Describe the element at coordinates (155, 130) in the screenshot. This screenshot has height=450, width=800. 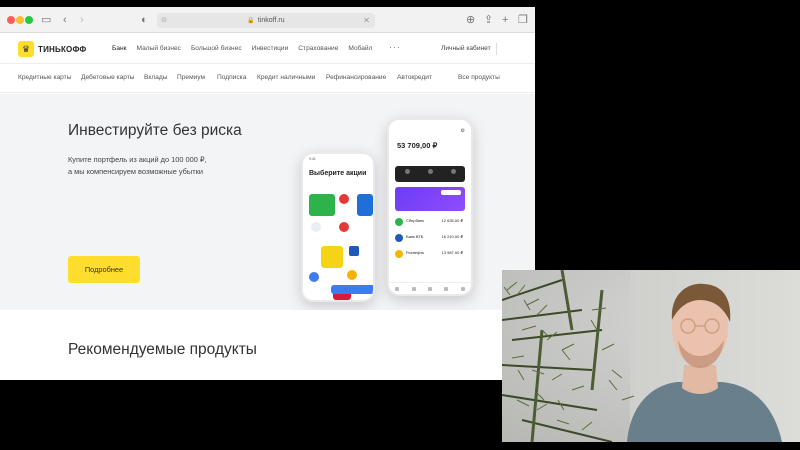
I see `hero-title: Инвестируйте без риска` at that location.